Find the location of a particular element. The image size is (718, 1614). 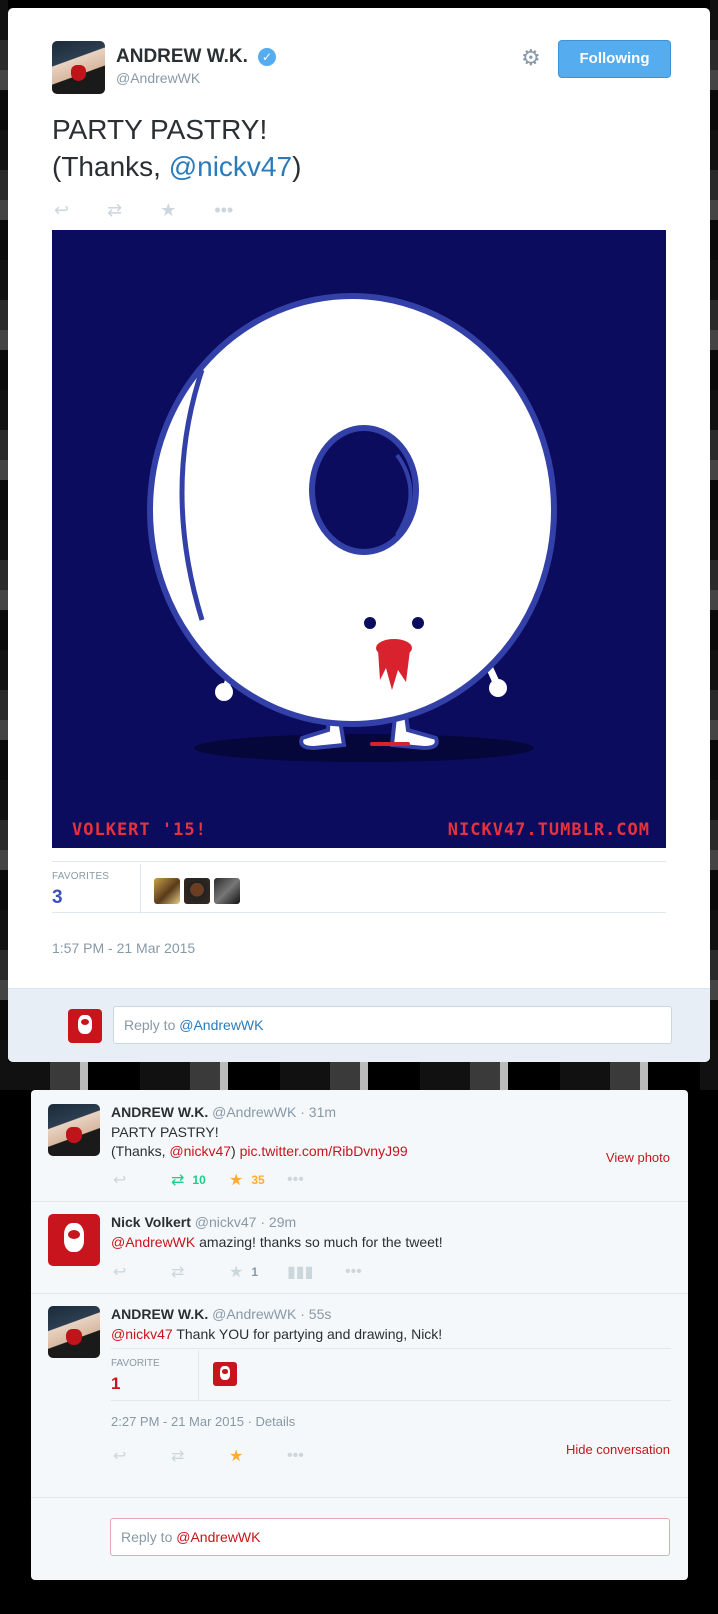

my-avatar is located at coordinates (85, 1026).